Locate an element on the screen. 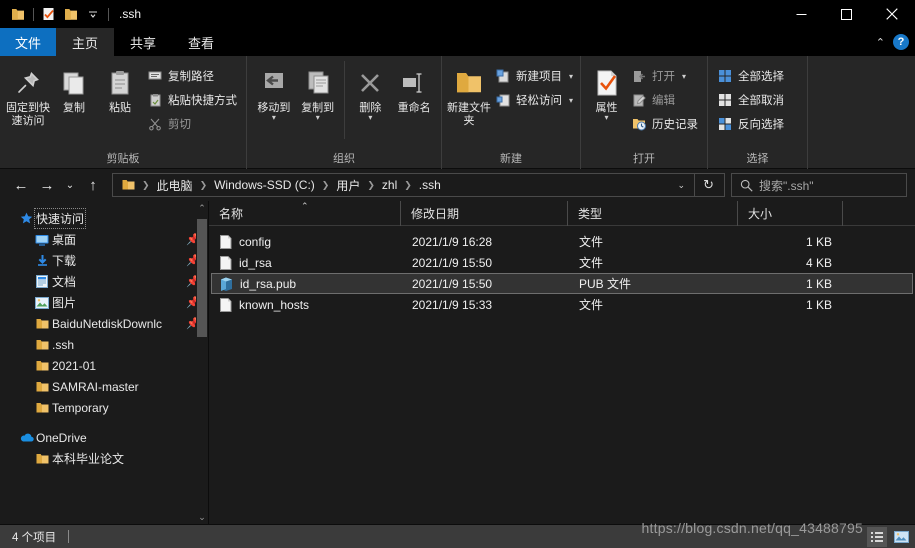 The height and width of the screenshot is (548, 915). clipboard-small-buttons: 复制路径 粘贴快捷方式 剪切 is located at coordinates (192, 98).